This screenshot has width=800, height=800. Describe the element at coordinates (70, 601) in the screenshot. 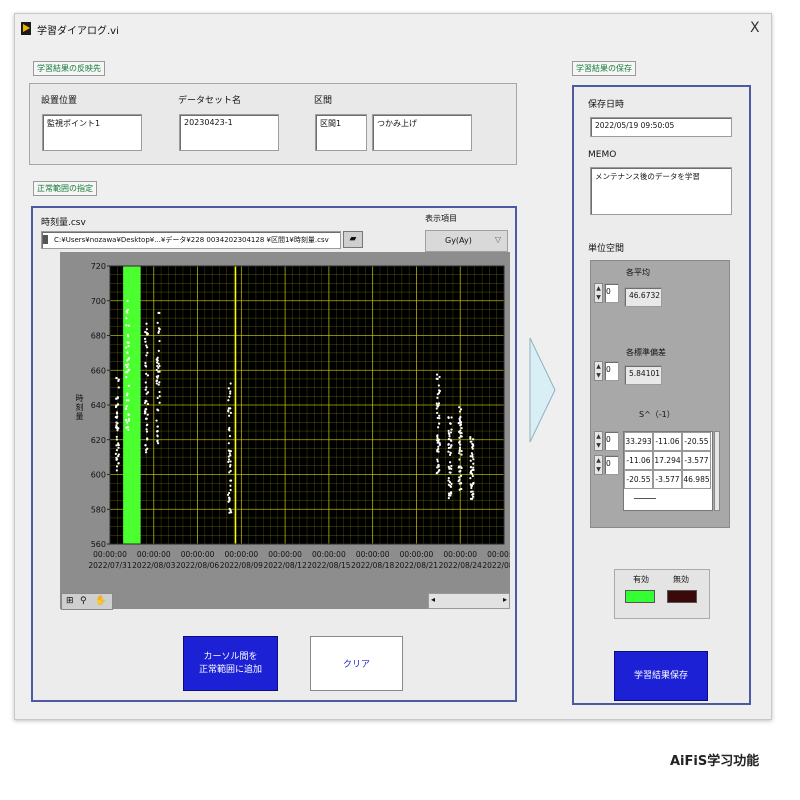

I see `crosshair-icon: ⊞` at that location.